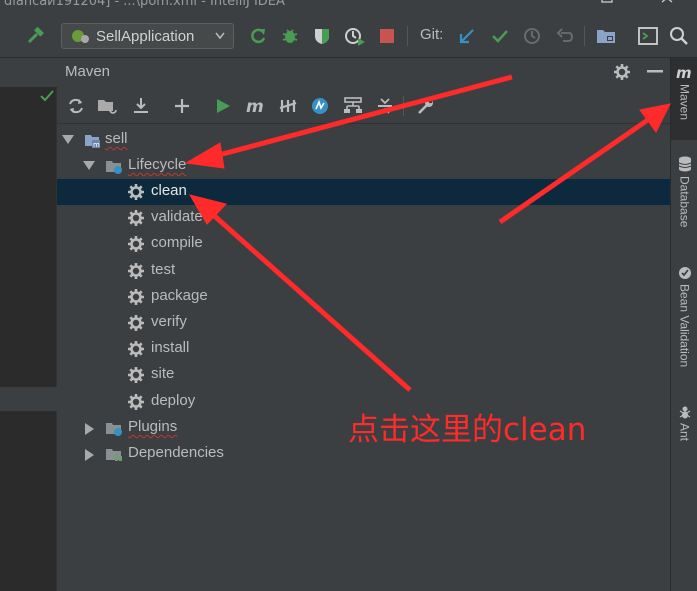  What do you see at coordinates (28, 73) in the screenshot?
I see `editor-tab-strip` at bounding box center [28, 73].